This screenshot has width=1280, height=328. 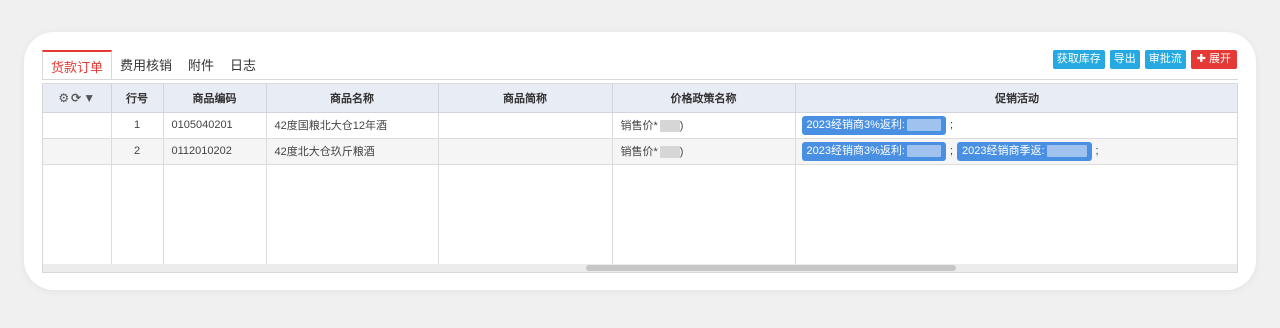 What do you see at coordinates (215, 98) in the screenshot?
I see `col-header-product-code: 商品编码` at bounding box center [215, 98].